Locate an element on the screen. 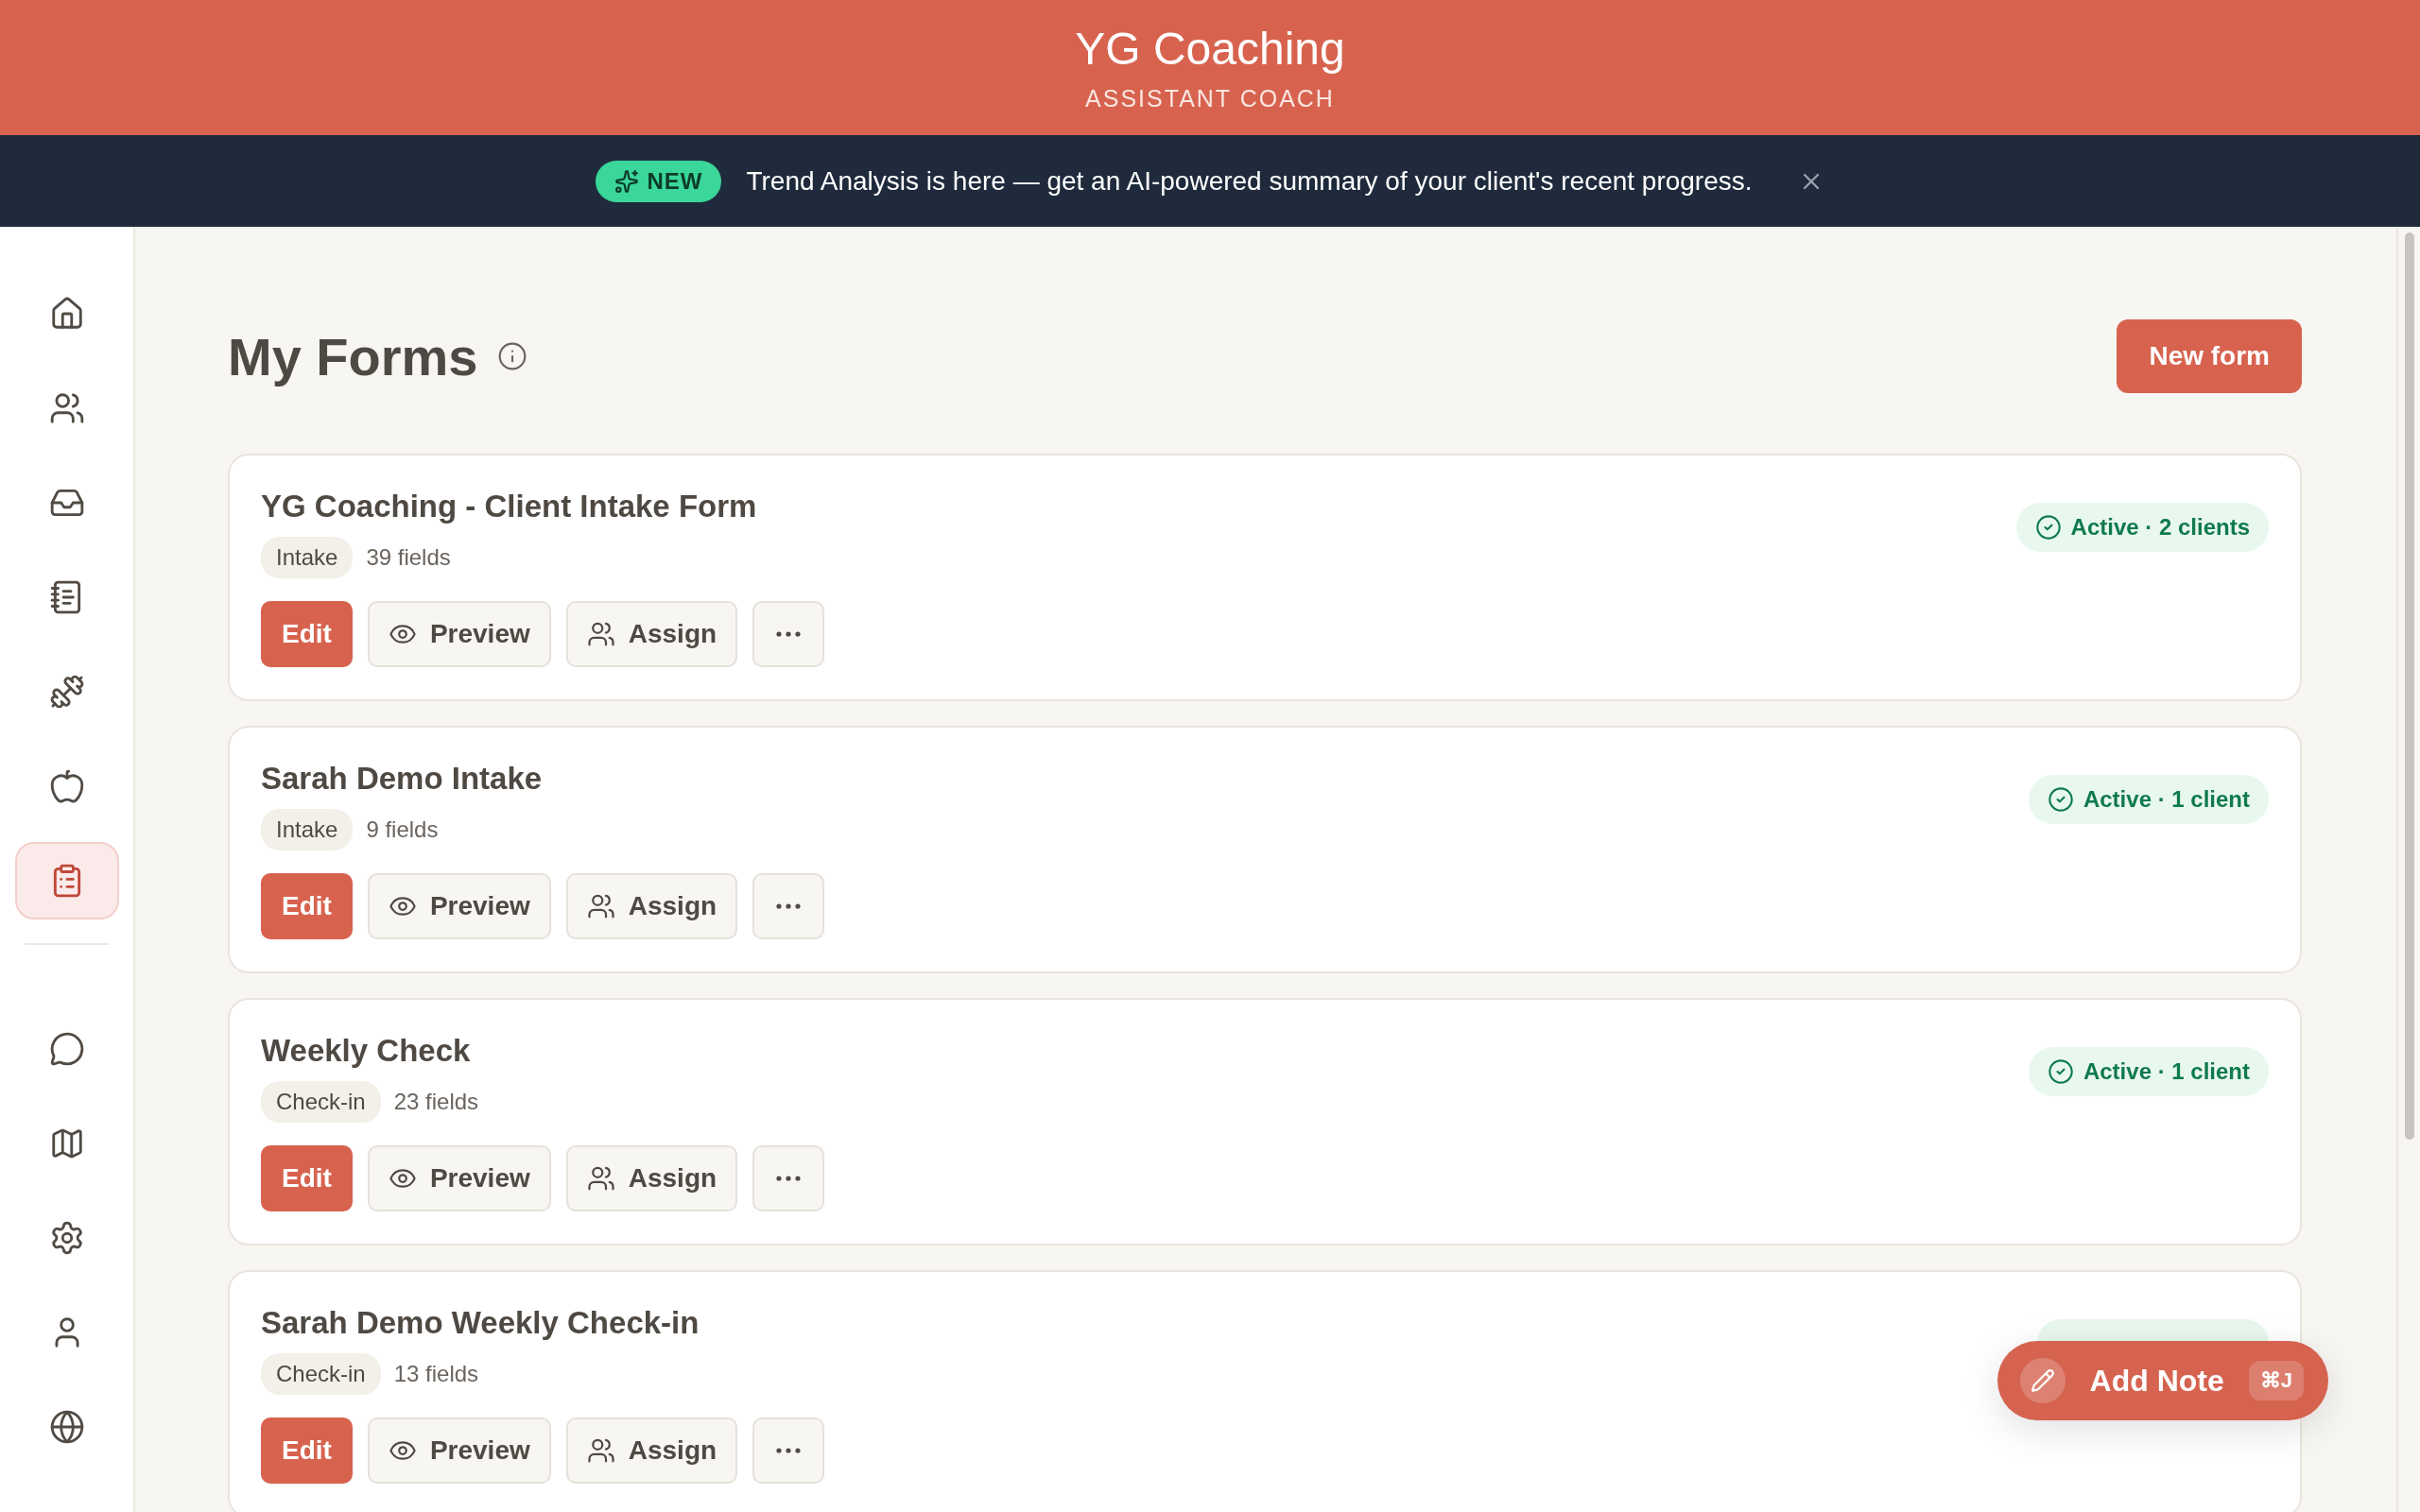 This screenshot has height=1512, width=2420. field-count: 39 fields is located at coordinates (408, 557).